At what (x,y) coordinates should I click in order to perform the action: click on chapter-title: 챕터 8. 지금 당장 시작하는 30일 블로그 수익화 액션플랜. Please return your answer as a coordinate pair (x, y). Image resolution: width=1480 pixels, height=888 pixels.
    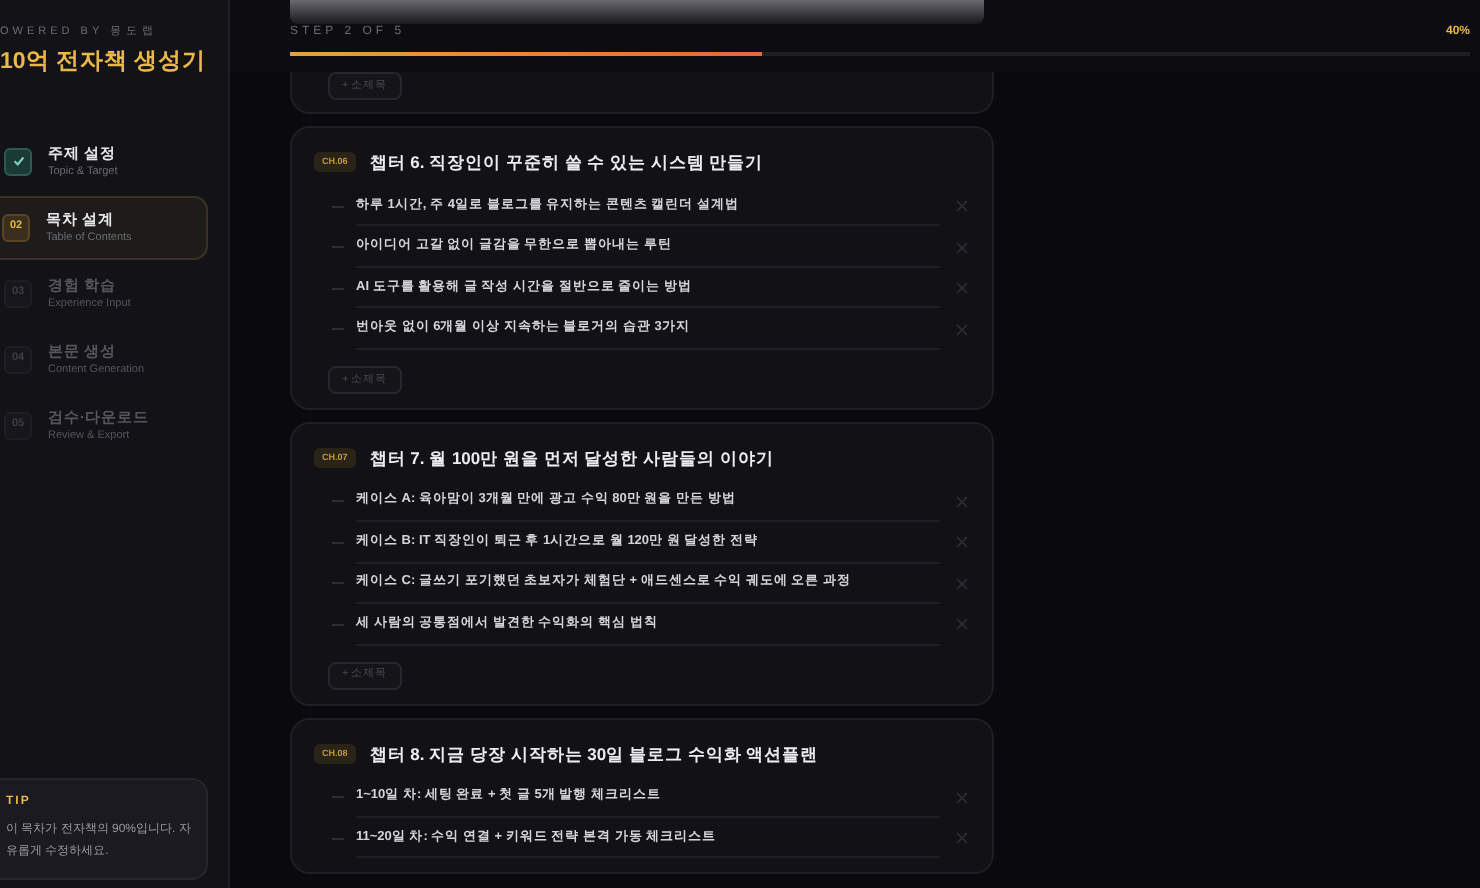
    Looking at the image, I should click on (594, 754).